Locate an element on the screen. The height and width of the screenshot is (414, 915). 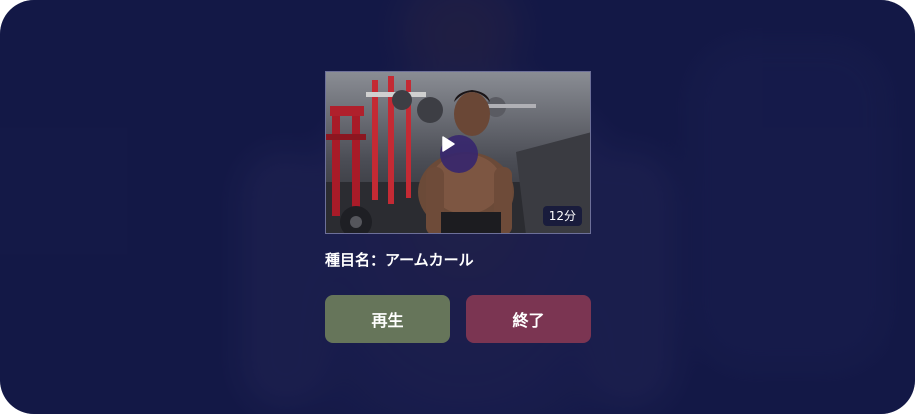
exercise-name: 種目名： アームカール is located at coordinates (458, 260).